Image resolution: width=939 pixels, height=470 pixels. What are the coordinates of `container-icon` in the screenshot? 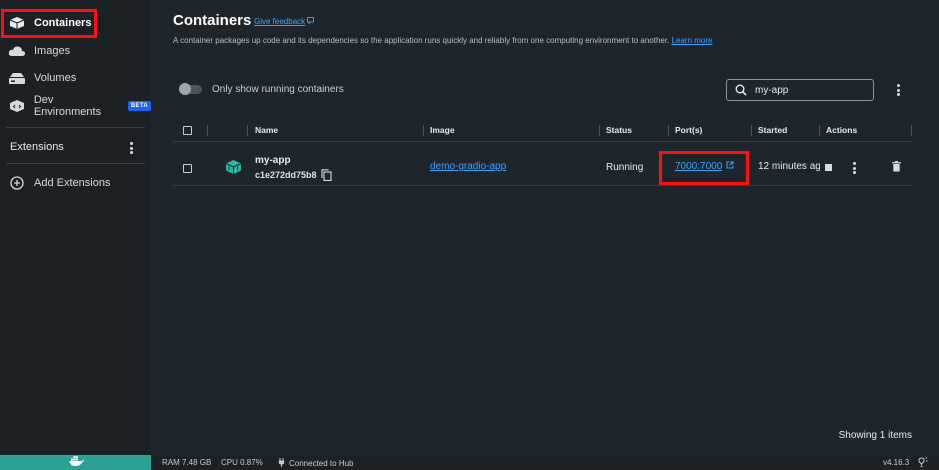 It's located at (233, 168).